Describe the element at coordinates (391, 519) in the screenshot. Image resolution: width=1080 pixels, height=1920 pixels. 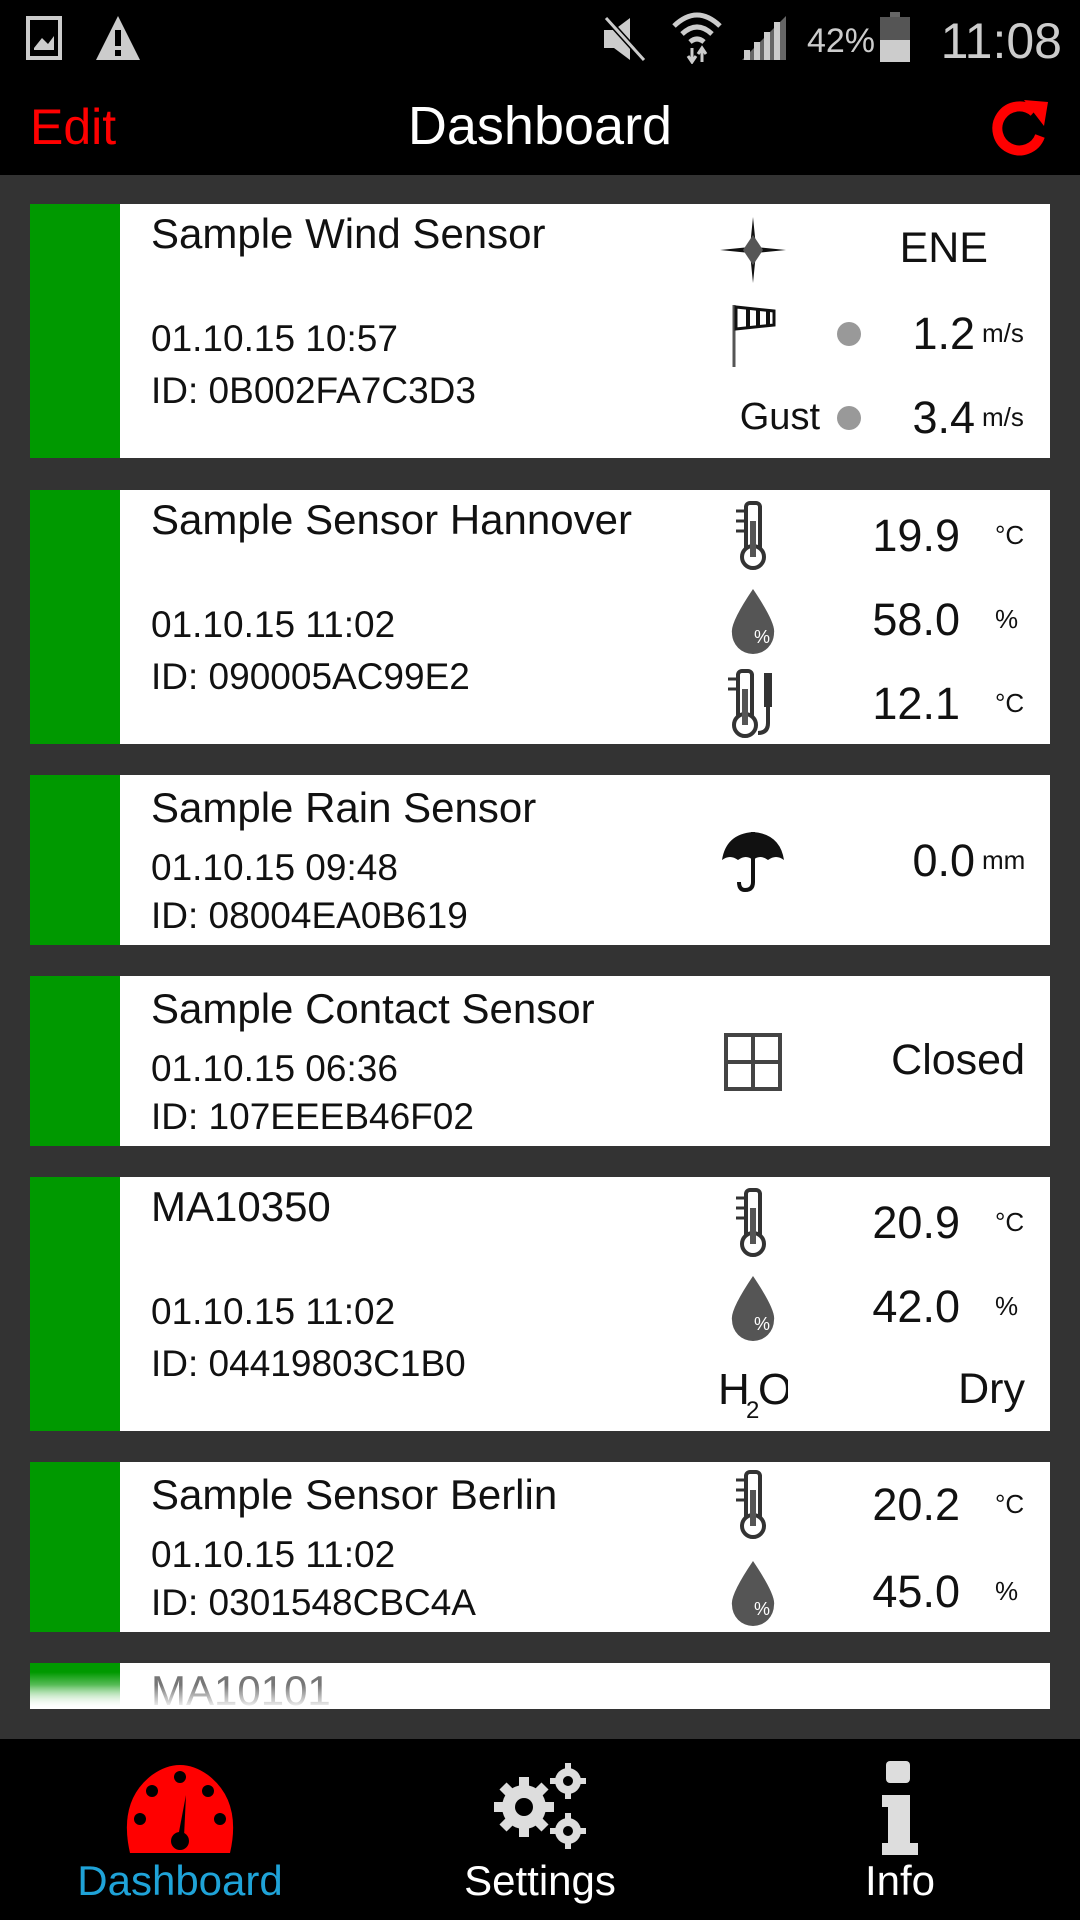
I see `sensor-name: Sample Sensor Hannover` at that location.